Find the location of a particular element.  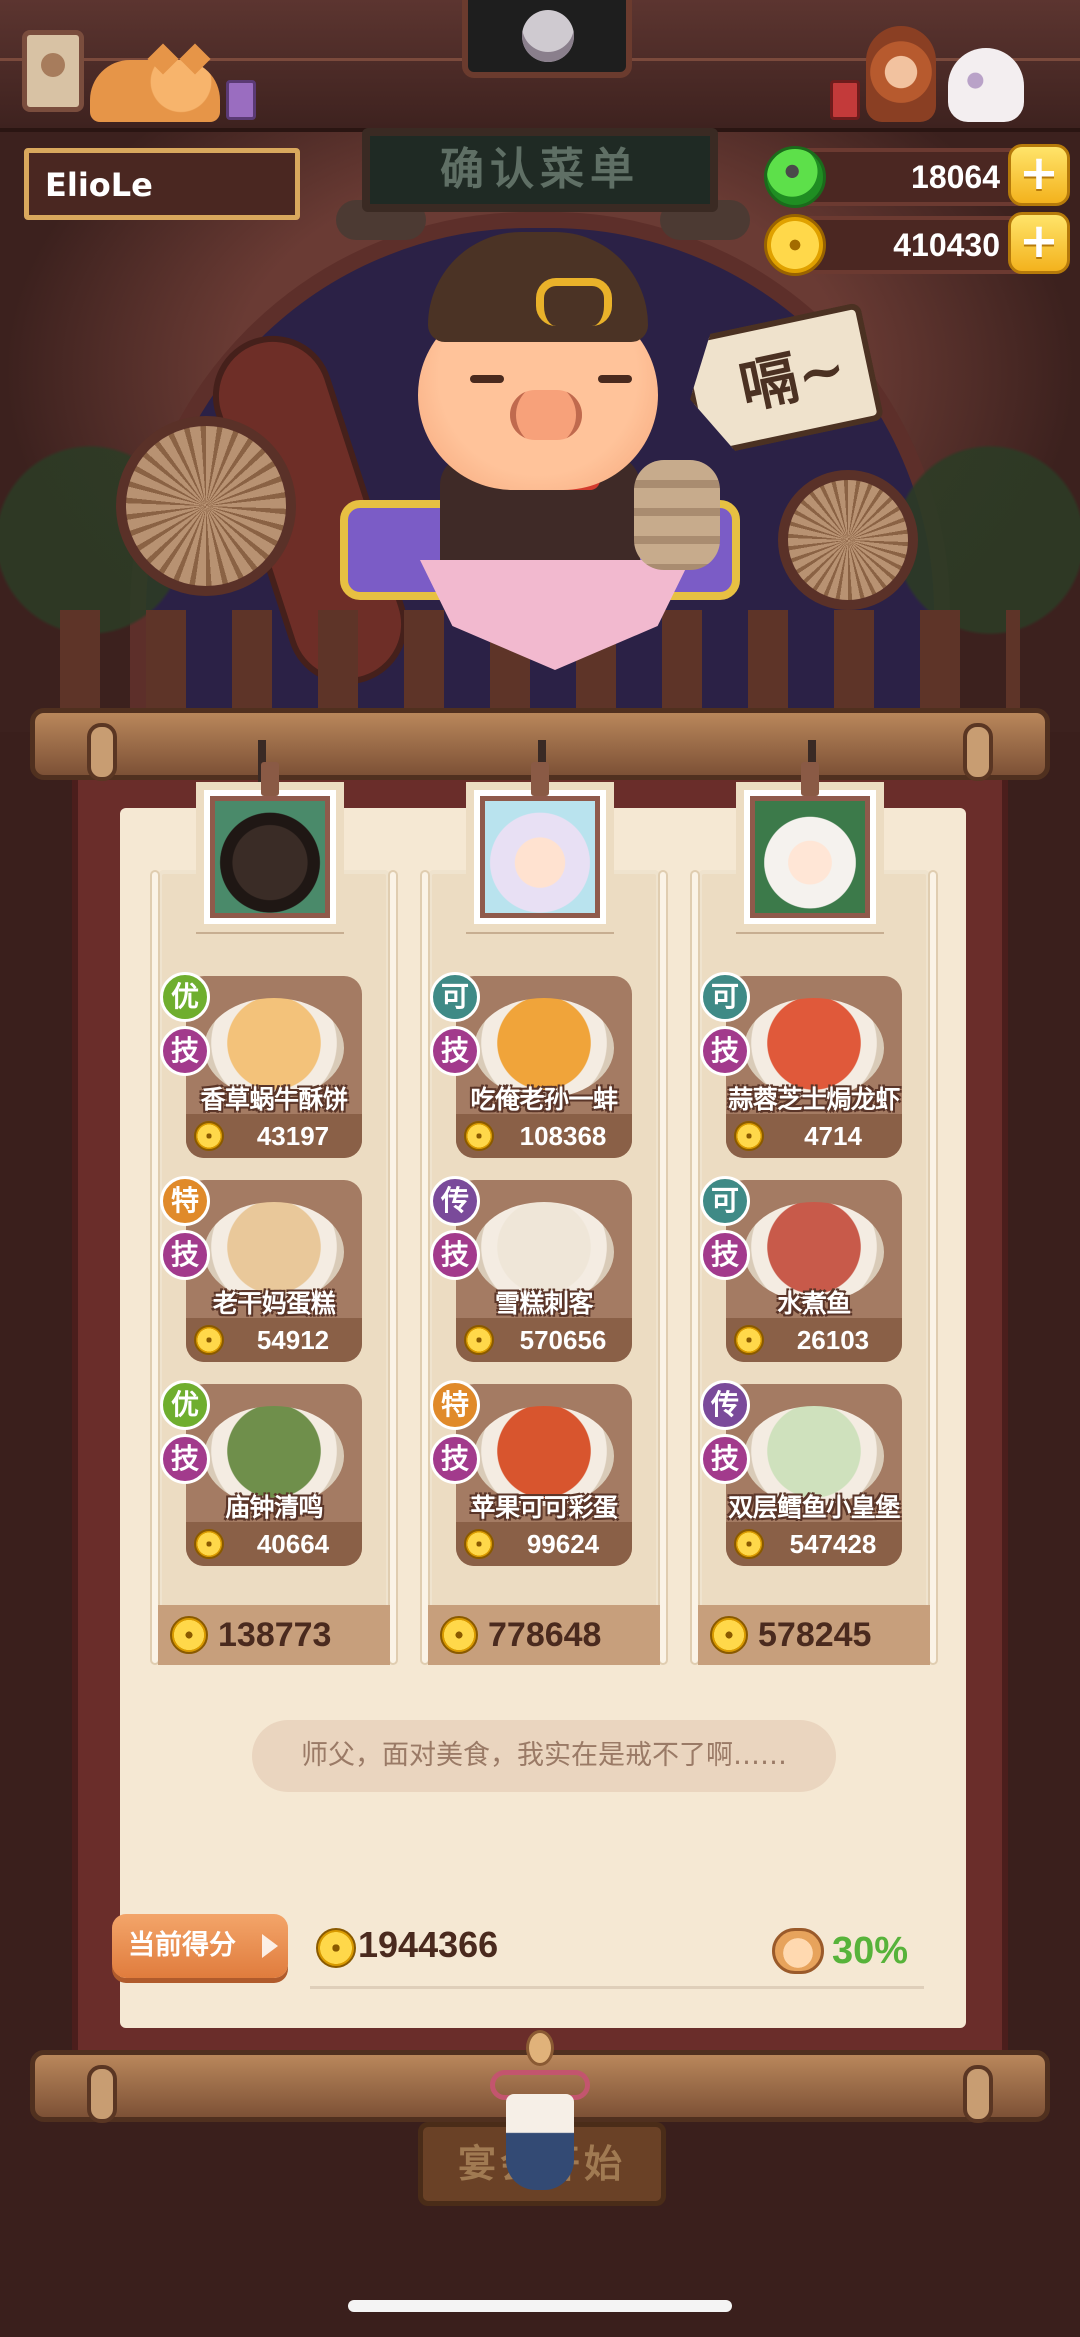

dish-score-bar: 108368 is located at coordinates (544, 1136).